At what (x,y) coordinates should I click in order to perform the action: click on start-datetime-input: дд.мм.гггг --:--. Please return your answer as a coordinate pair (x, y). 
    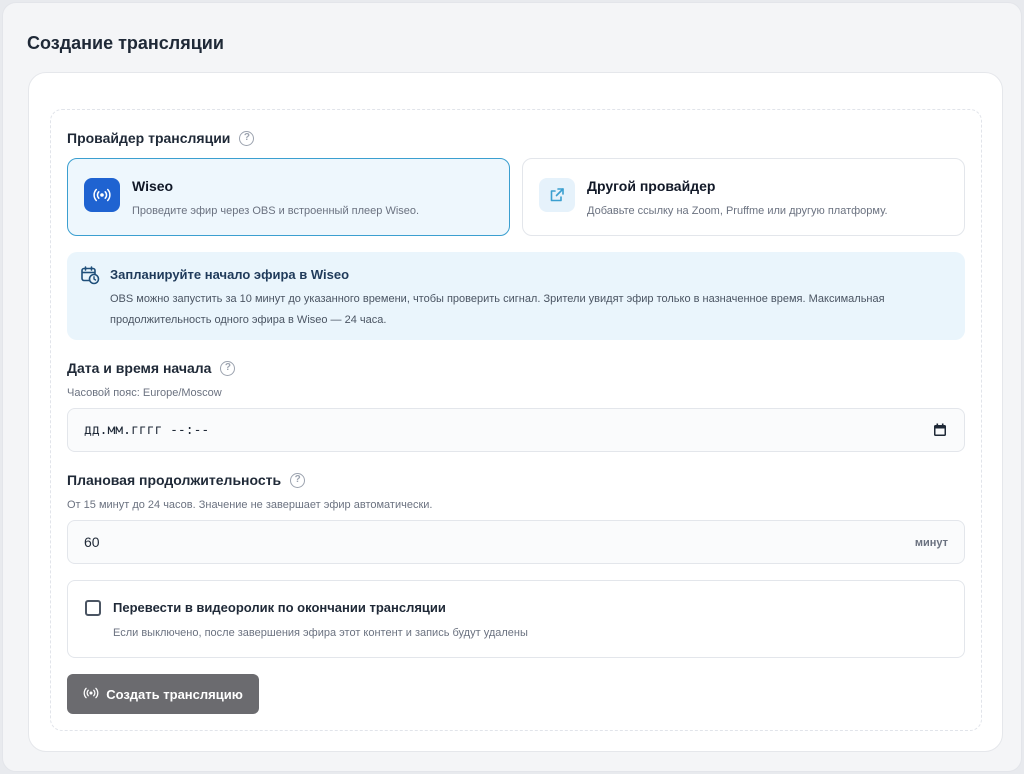
    Looking at the image, I should click on (516, 430).